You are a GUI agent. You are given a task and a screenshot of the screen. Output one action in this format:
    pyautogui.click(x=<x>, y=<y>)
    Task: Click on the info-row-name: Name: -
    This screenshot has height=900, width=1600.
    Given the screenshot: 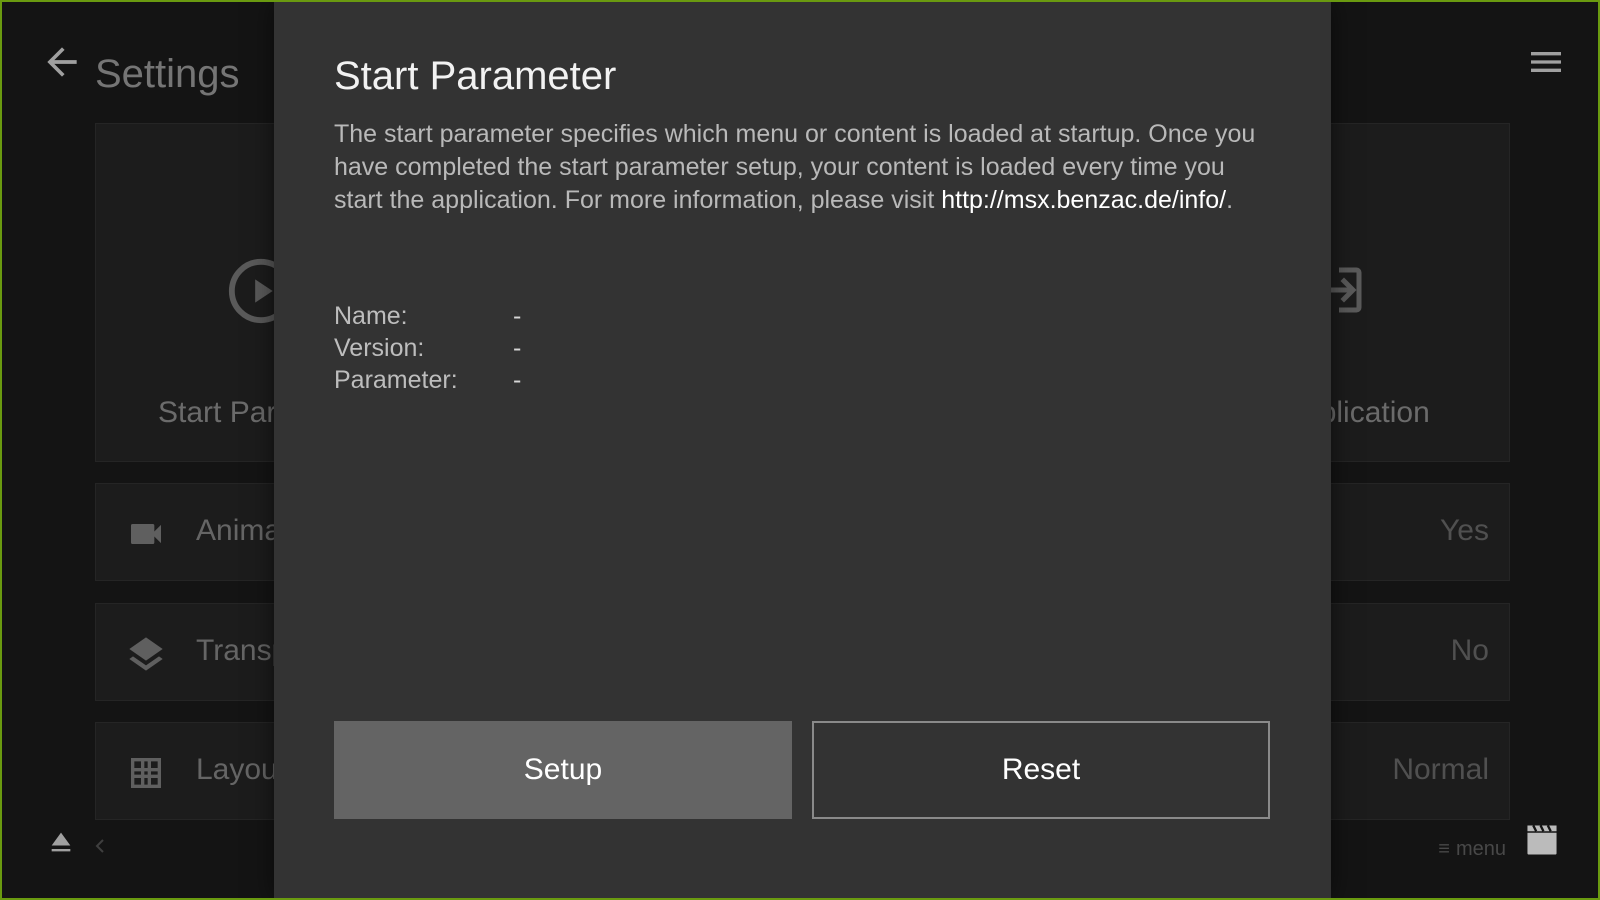 What is the action you would take?
    pyautogui.click(x=427, y=316)
    